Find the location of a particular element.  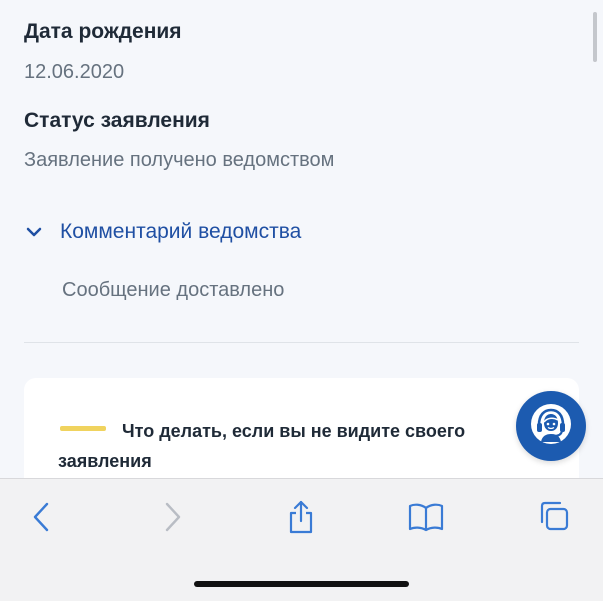

tabs-icon is located at coordinates (554, 519).